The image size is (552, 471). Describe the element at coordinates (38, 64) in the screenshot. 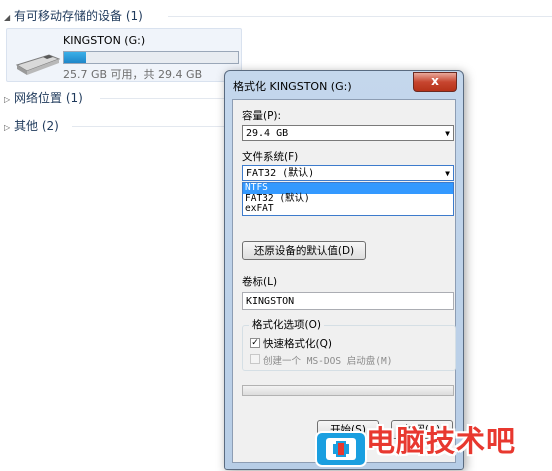

I see `usb-drive-icon` at that location.